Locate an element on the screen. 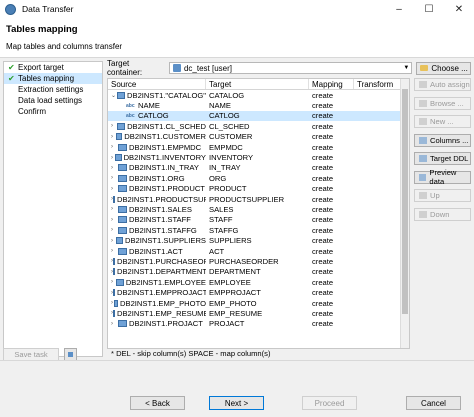  target-cell: EMP_PHOTO is located at coordinates (257, 303).